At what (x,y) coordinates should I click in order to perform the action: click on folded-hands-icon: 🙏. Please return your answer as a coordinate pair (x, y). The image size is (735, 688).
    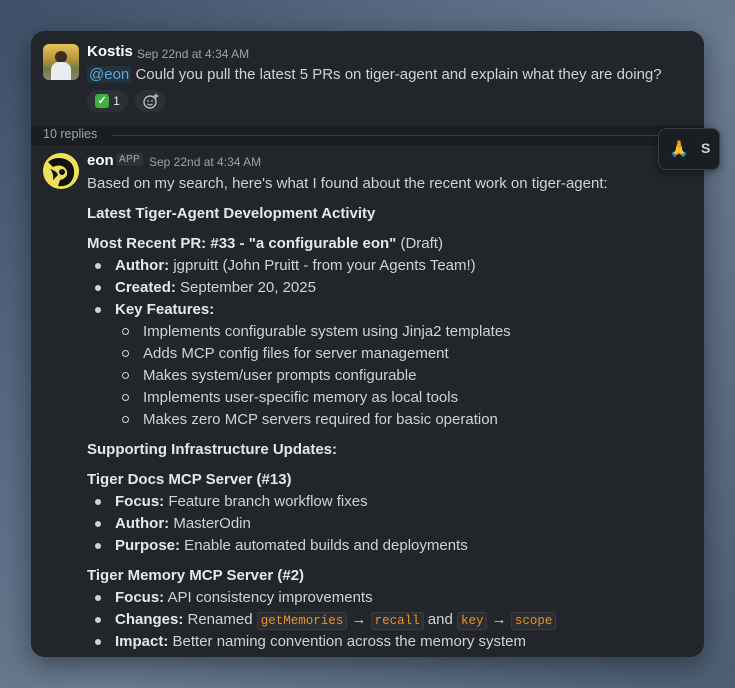
    Looking at the image, I should click on (679, 149).